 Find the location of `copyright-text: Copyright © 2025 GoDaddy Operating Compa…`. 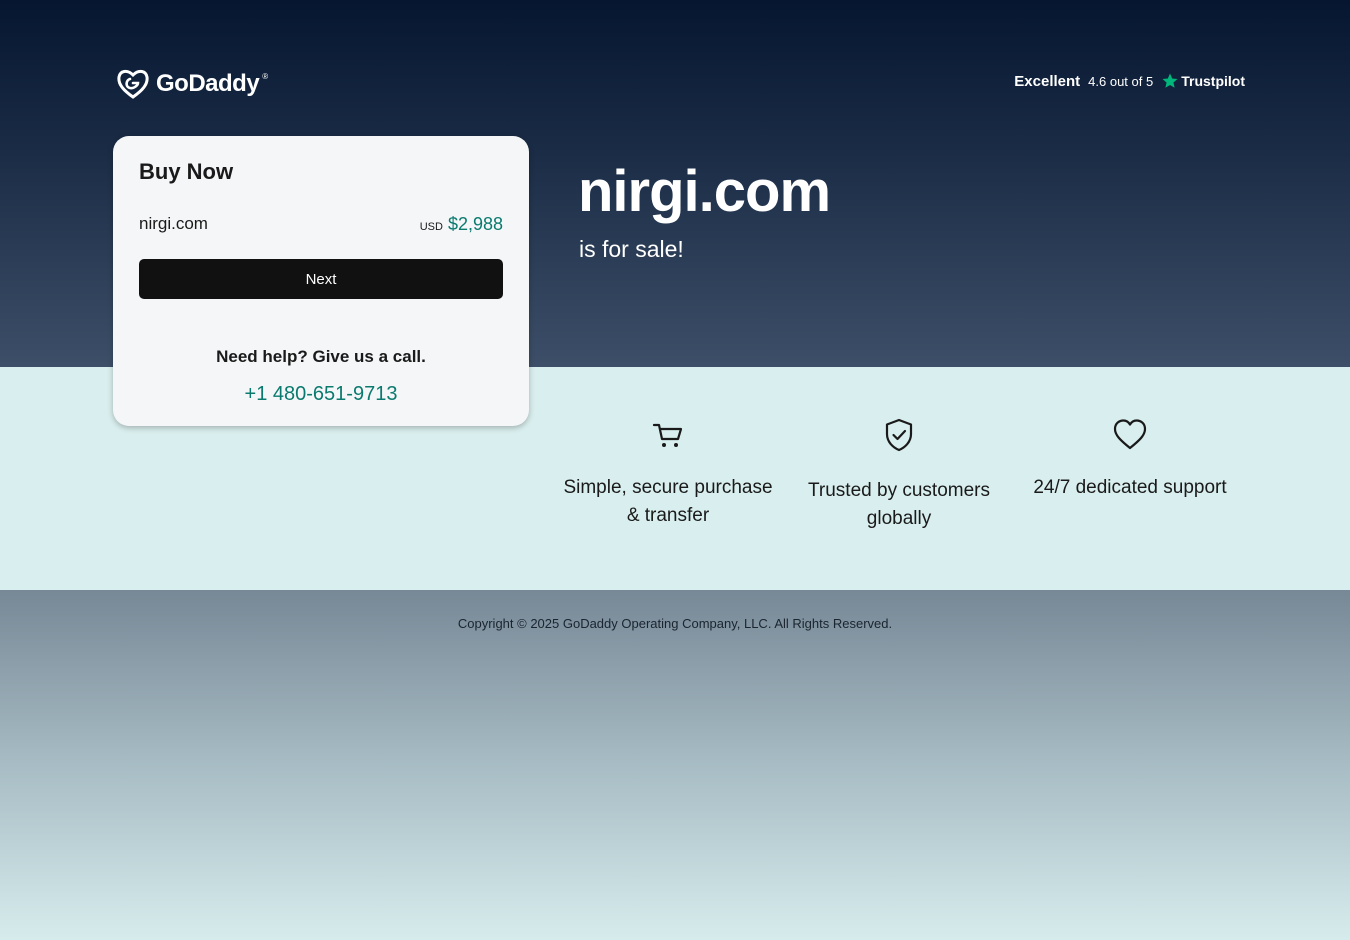

copyright-text: Copyright © 2025 GoDaddy Operating Compa… is located at coordinates (675, 623).